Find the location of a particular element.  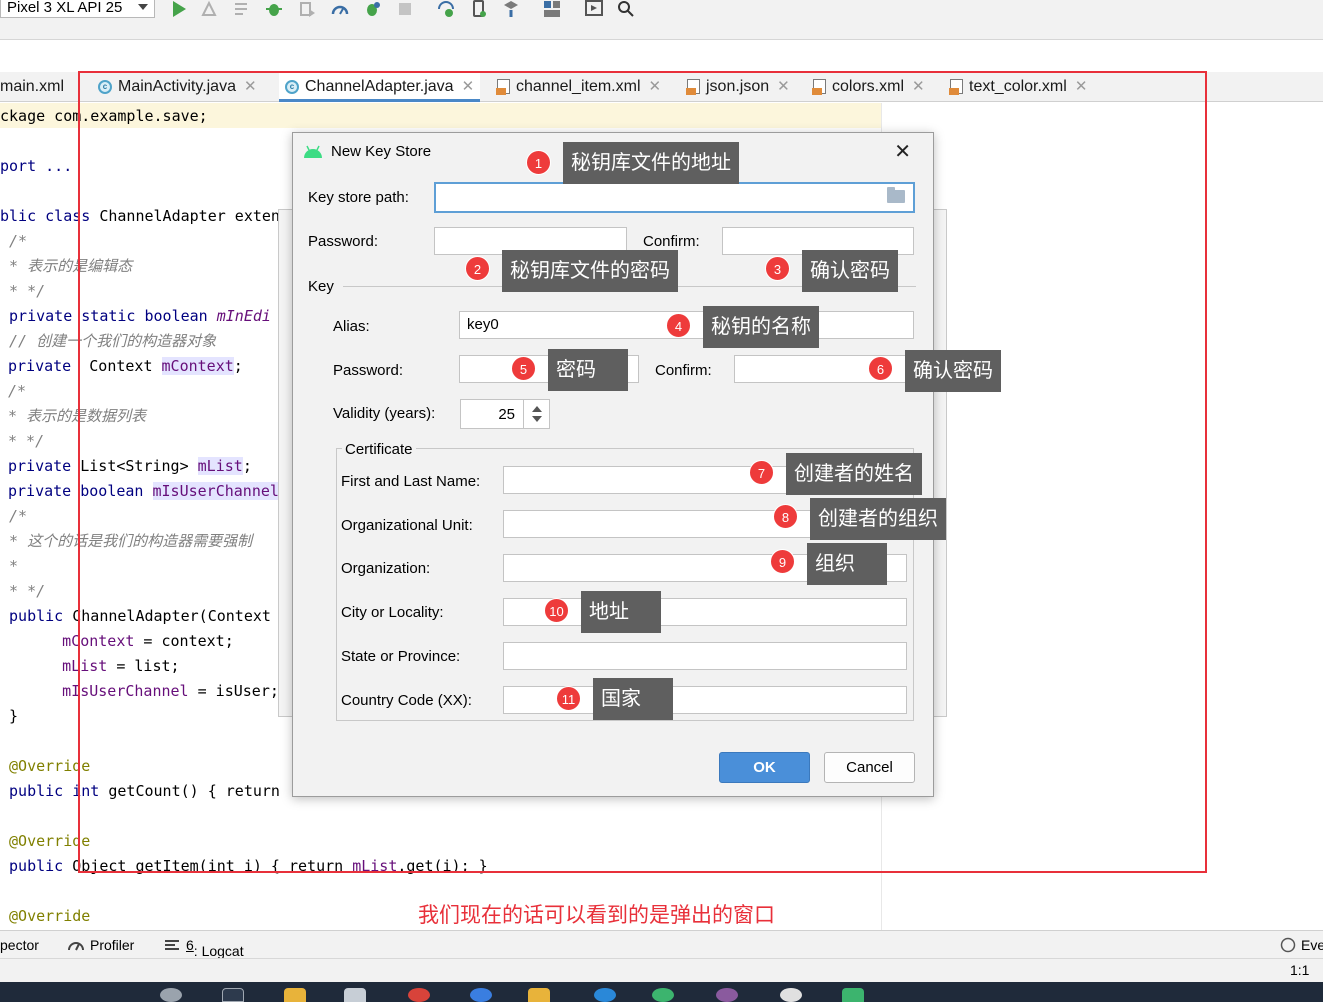

code-line: private List<String> mList; is located at coordinates (130, 466).